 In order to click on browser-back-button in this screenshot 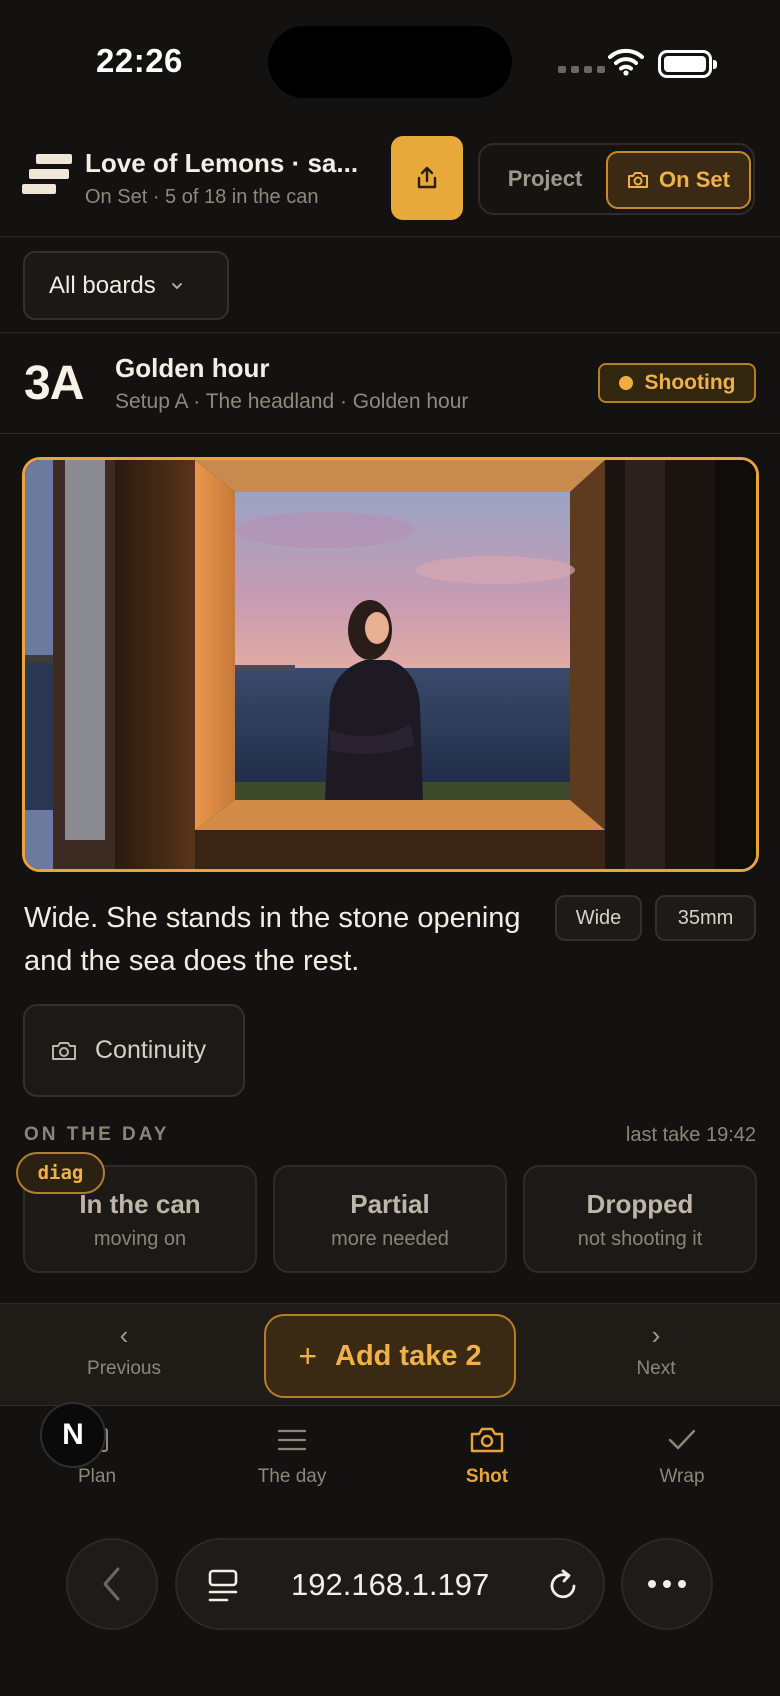, I will do `click(112, 1584)`.